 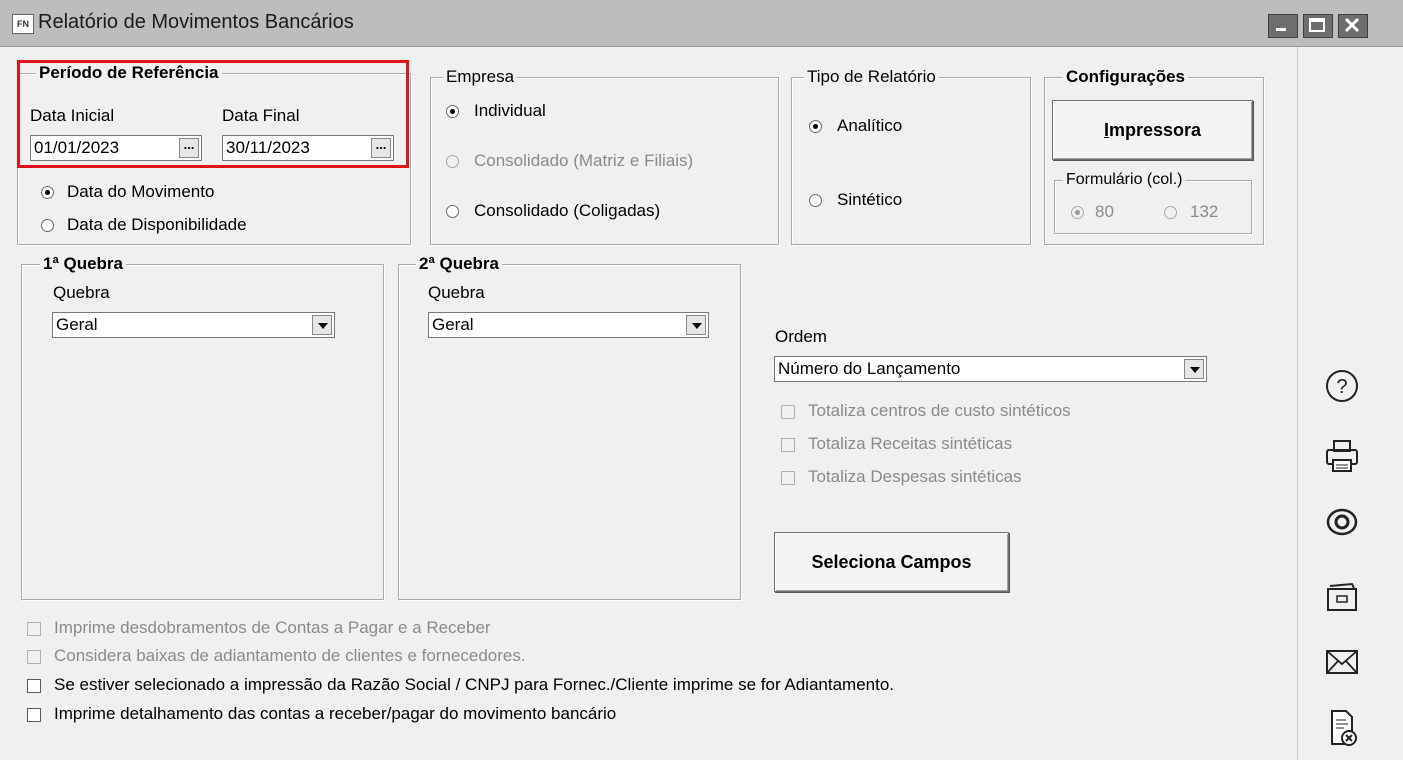 I want to click on printer-icon, so click(x=1342, y=456).